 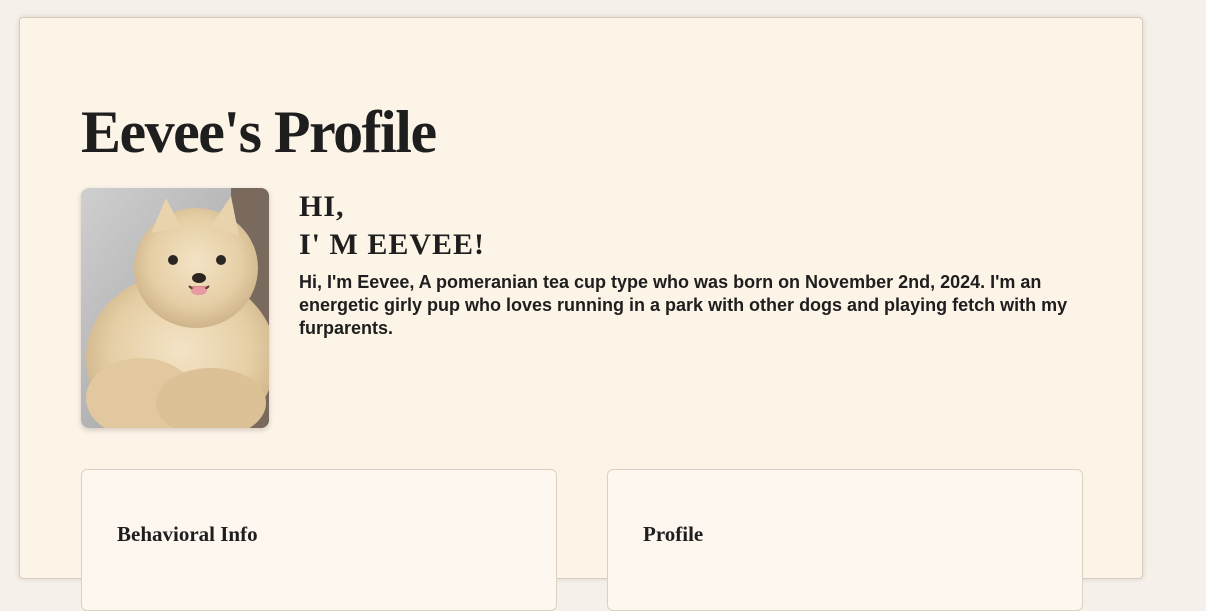 I want to click on behavioral-info-heading: Behavioral Info, so click(x=187, y=534).